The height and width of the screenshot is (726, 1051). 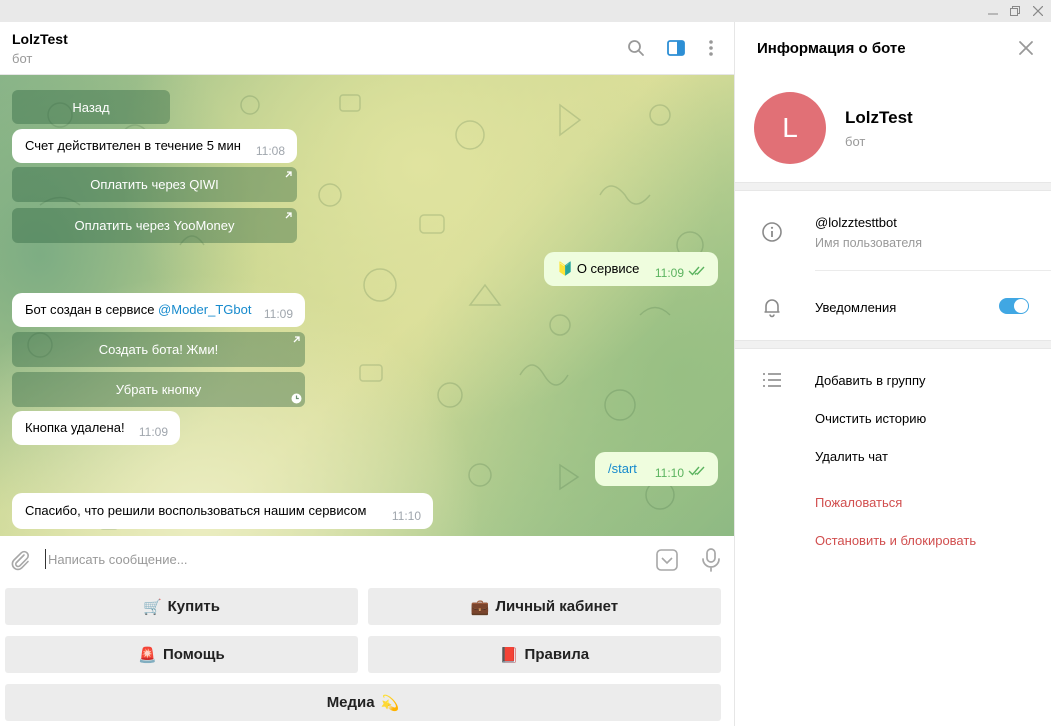 I want to click on button-label: Убрать кнопку, so click(x=158, y=389).